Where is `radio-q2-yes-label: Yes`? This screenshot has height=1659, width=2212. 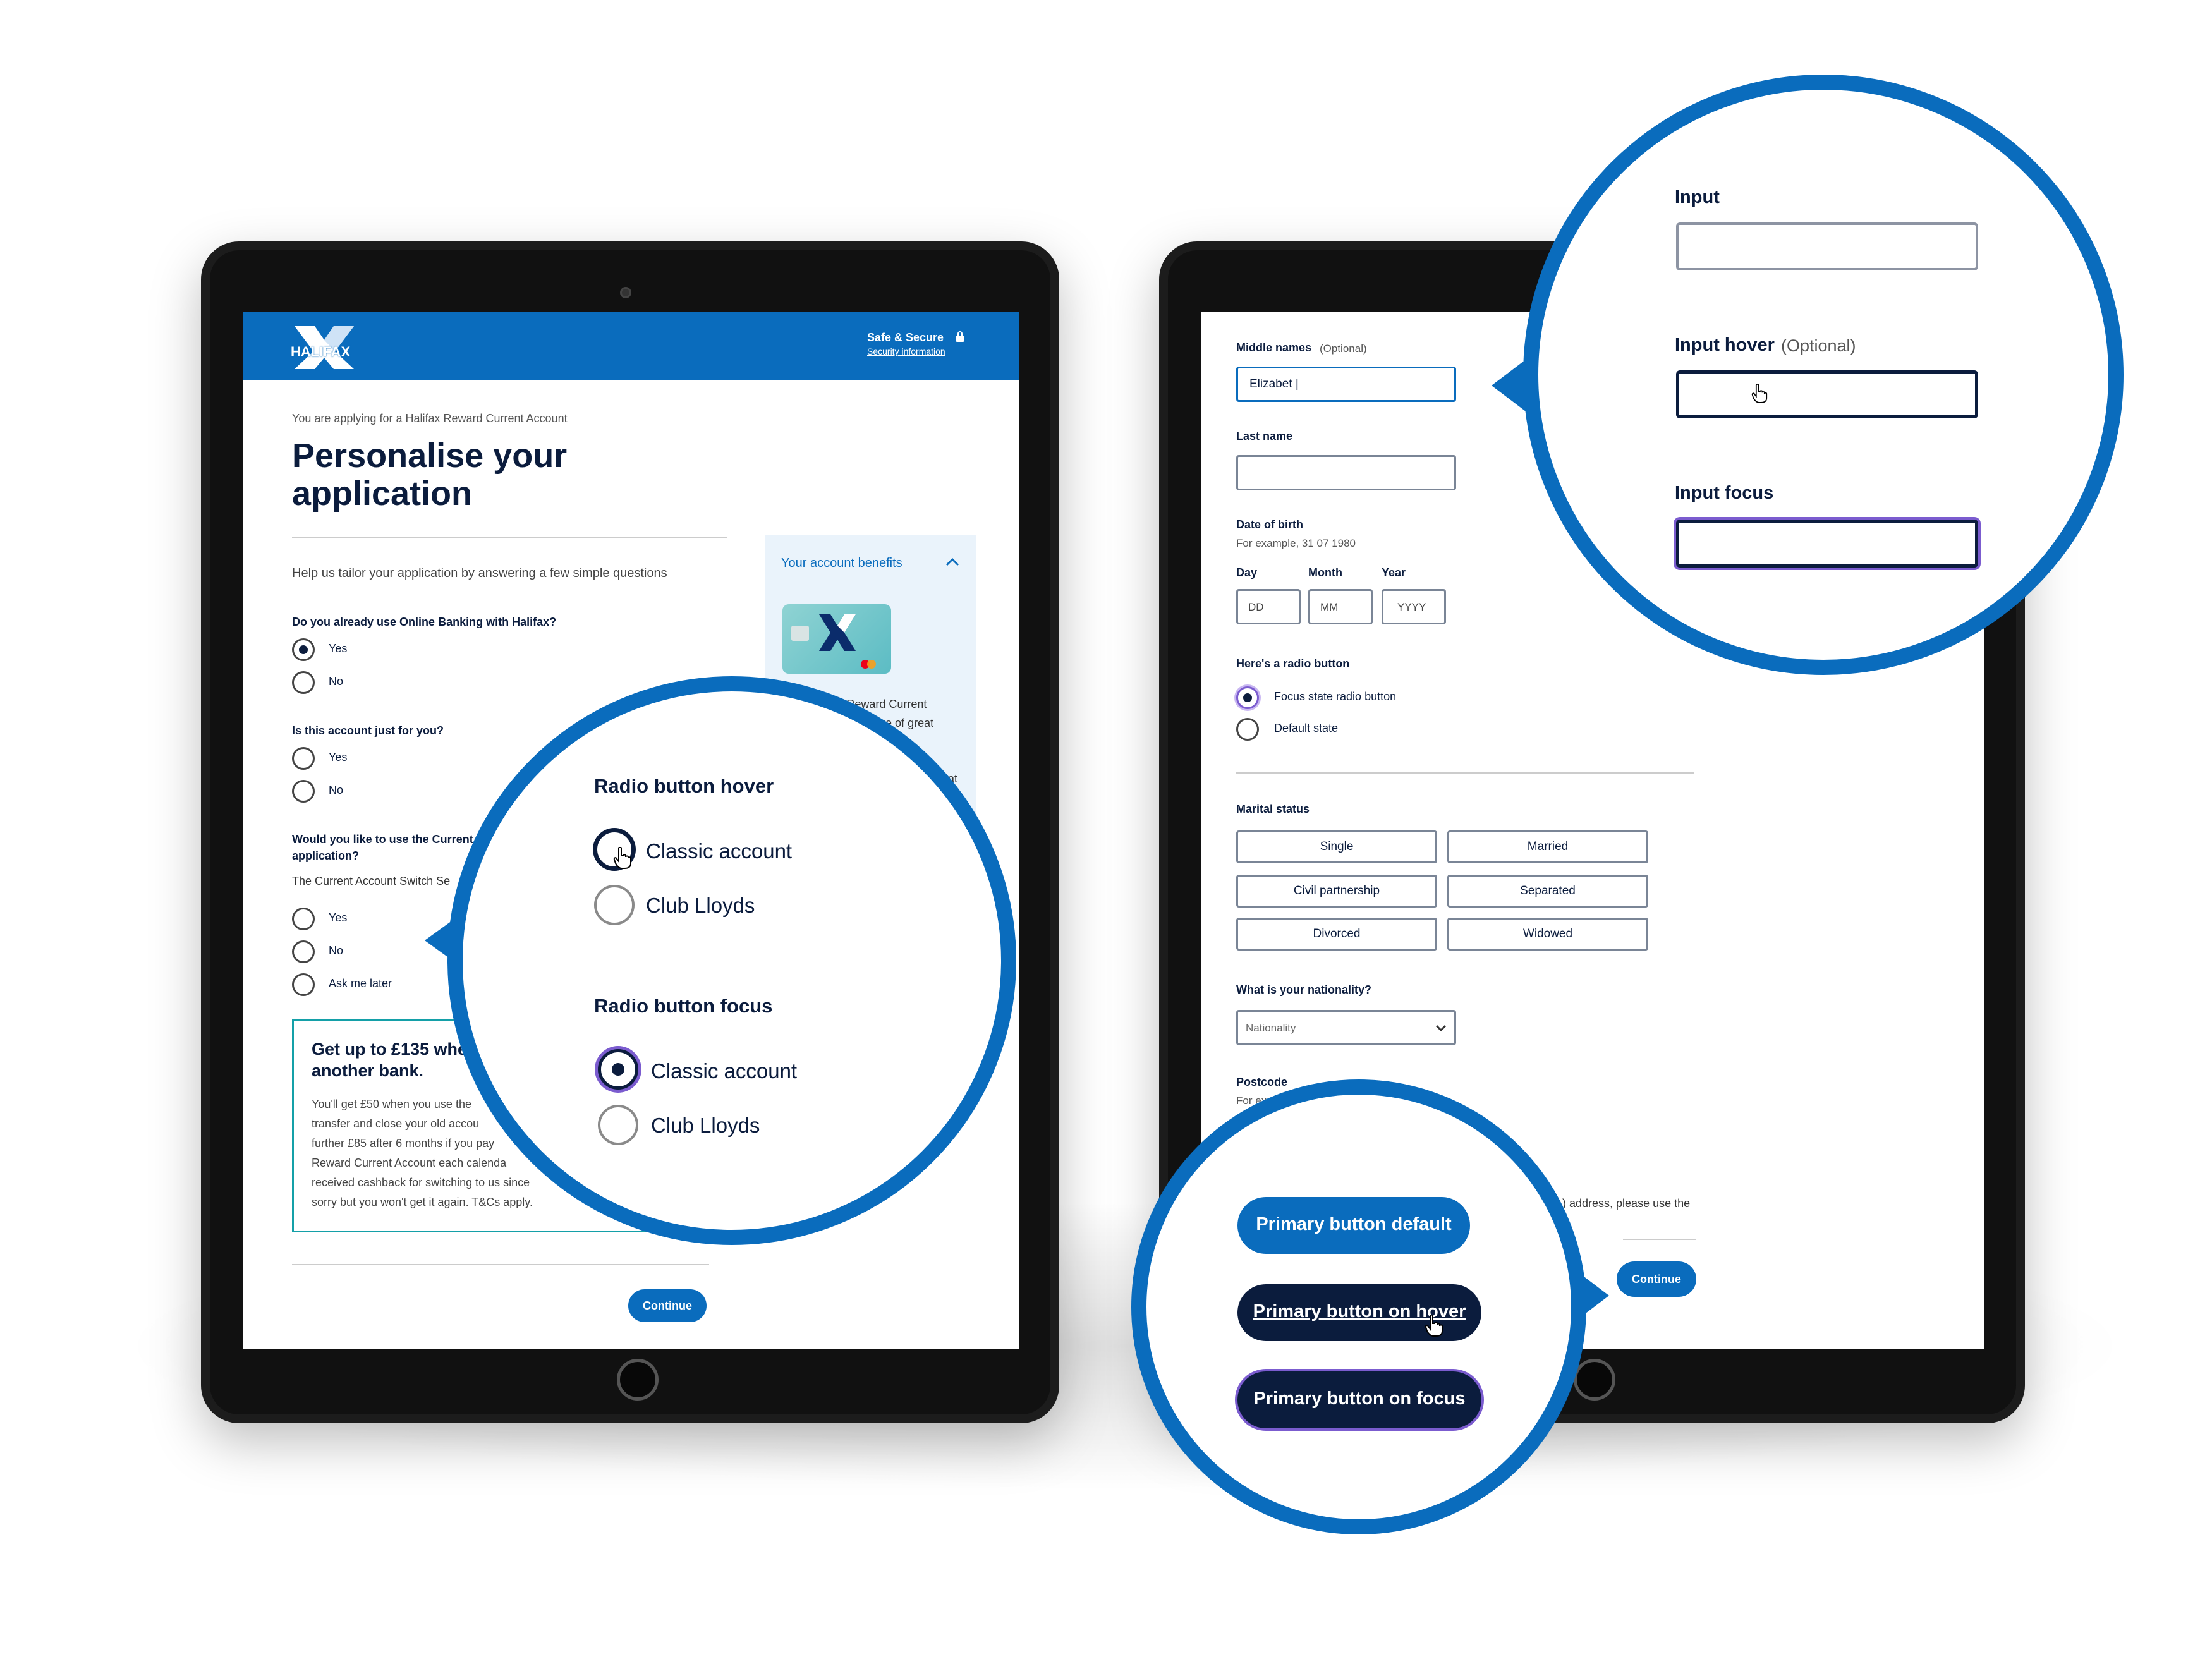
radio-q2-yes-label: Yes is located at coordinates (339, 757).